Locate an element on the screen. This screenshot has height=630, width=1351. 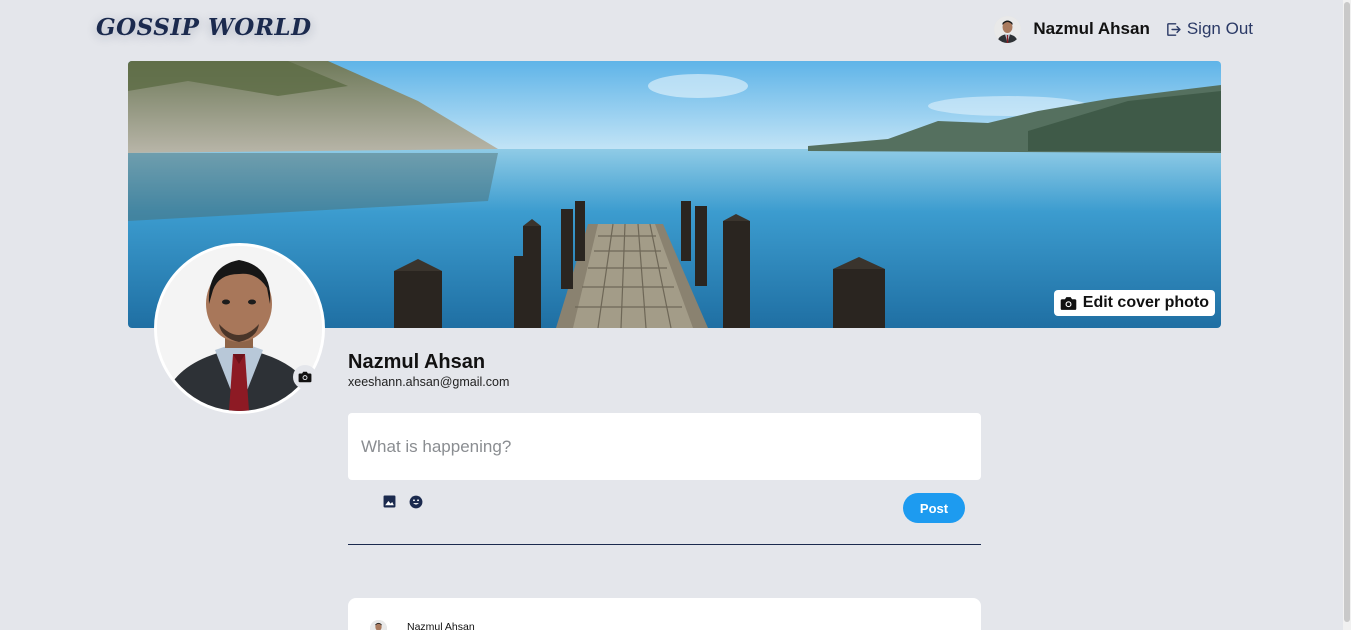
image-icon is located at coordinates (389, 501).